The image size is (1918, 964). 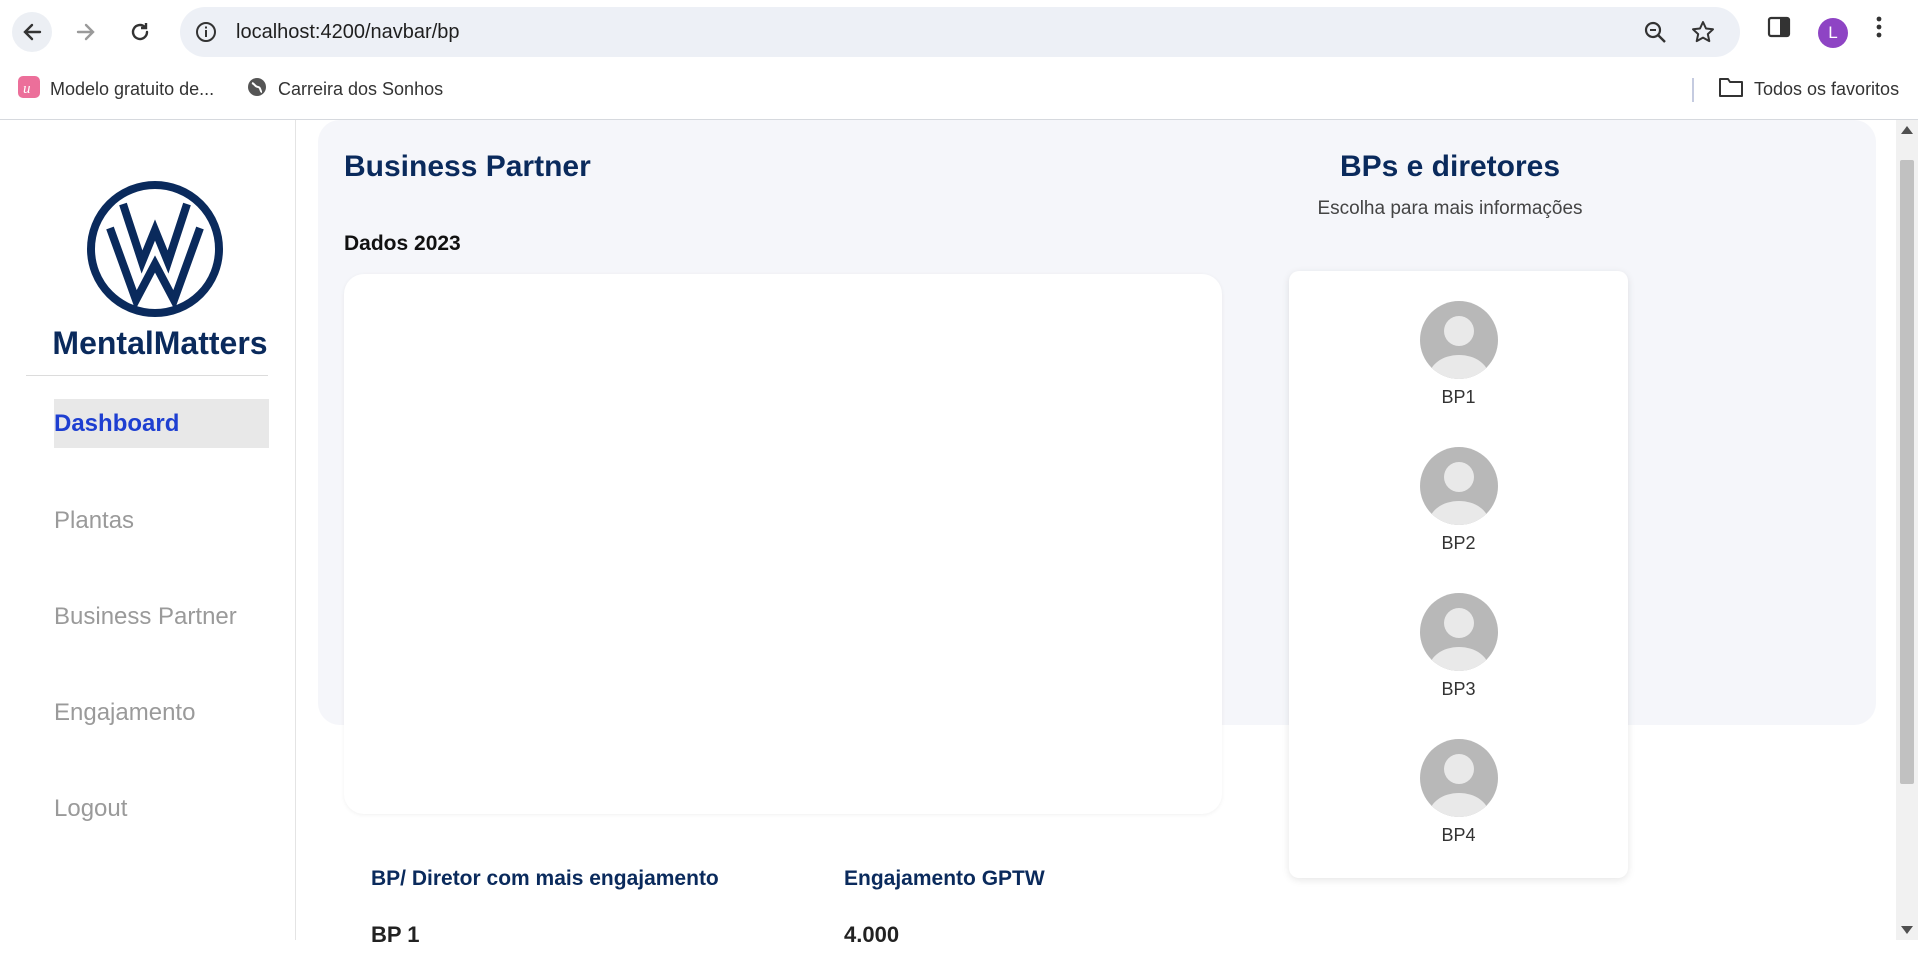 What do you see at coordinates (1458, 689) in the screenshot?
I see `bp-label: BP3` at bounding box center [1458, 689].